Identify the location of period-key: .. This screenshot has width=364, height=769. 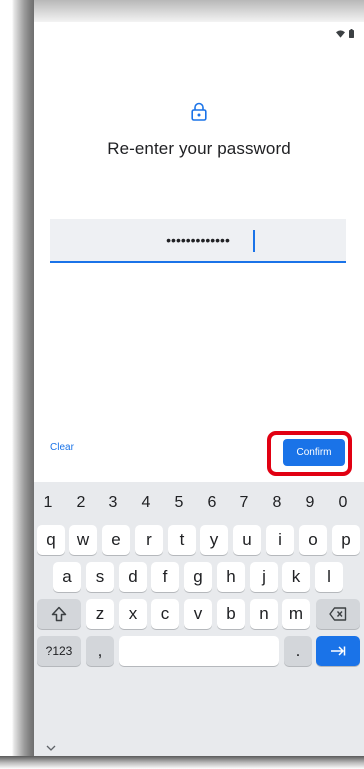
(298, 651).